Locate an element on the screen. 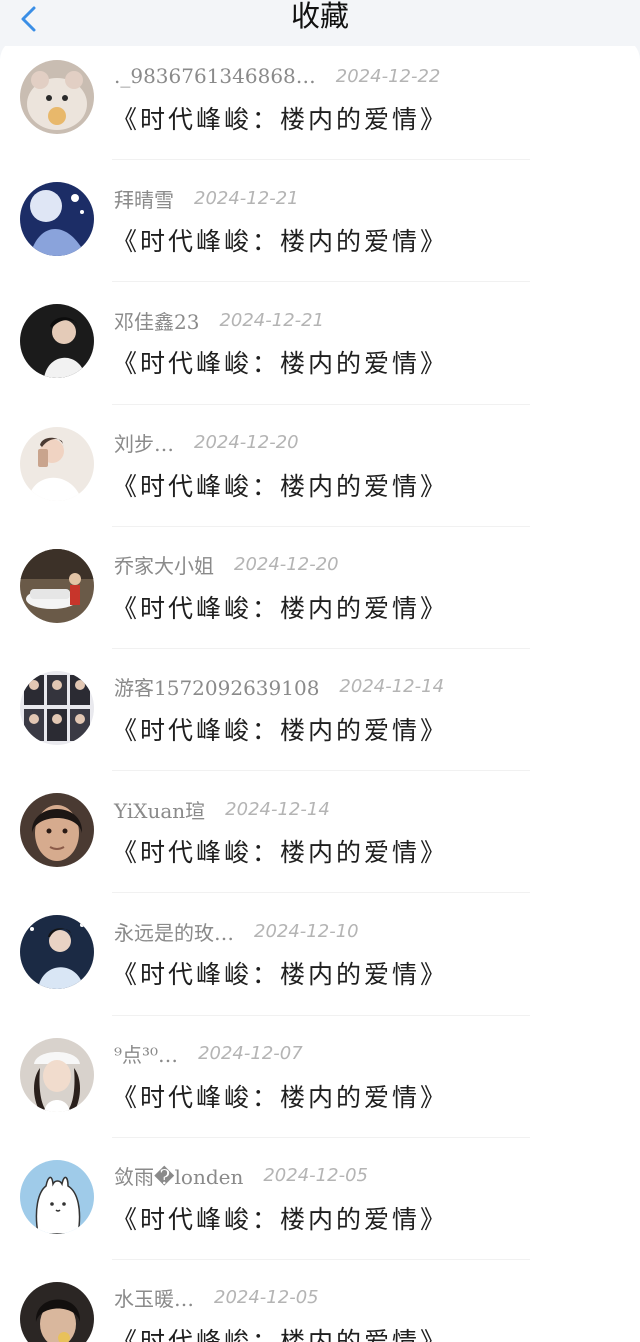 Image resolution: width=640 pixels, height=1342 pixels. list-item: 拜晴雪 2024-12-21 《时代峰峻：楼内的爱情》 is located at coordinates (320, 221).